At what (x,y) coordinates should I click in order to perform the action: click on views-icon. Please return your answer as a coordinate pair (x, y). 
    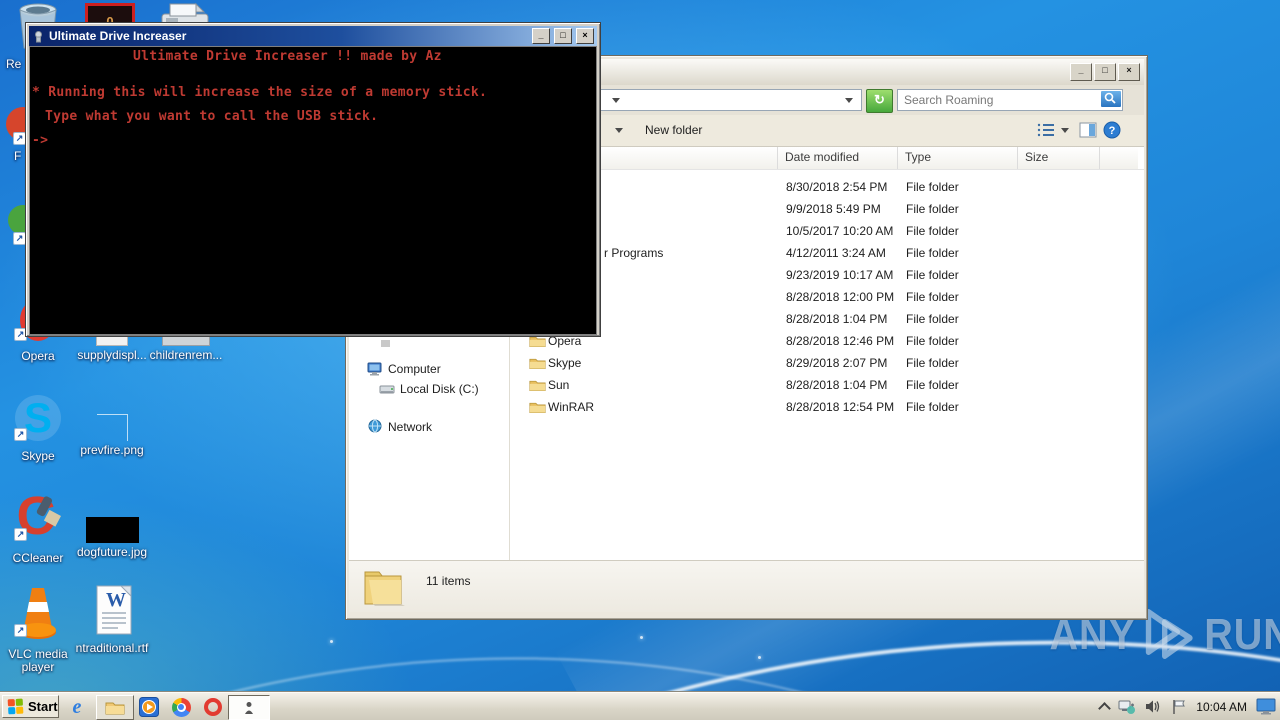
    Looking at the image, I should click on (1046, 130).